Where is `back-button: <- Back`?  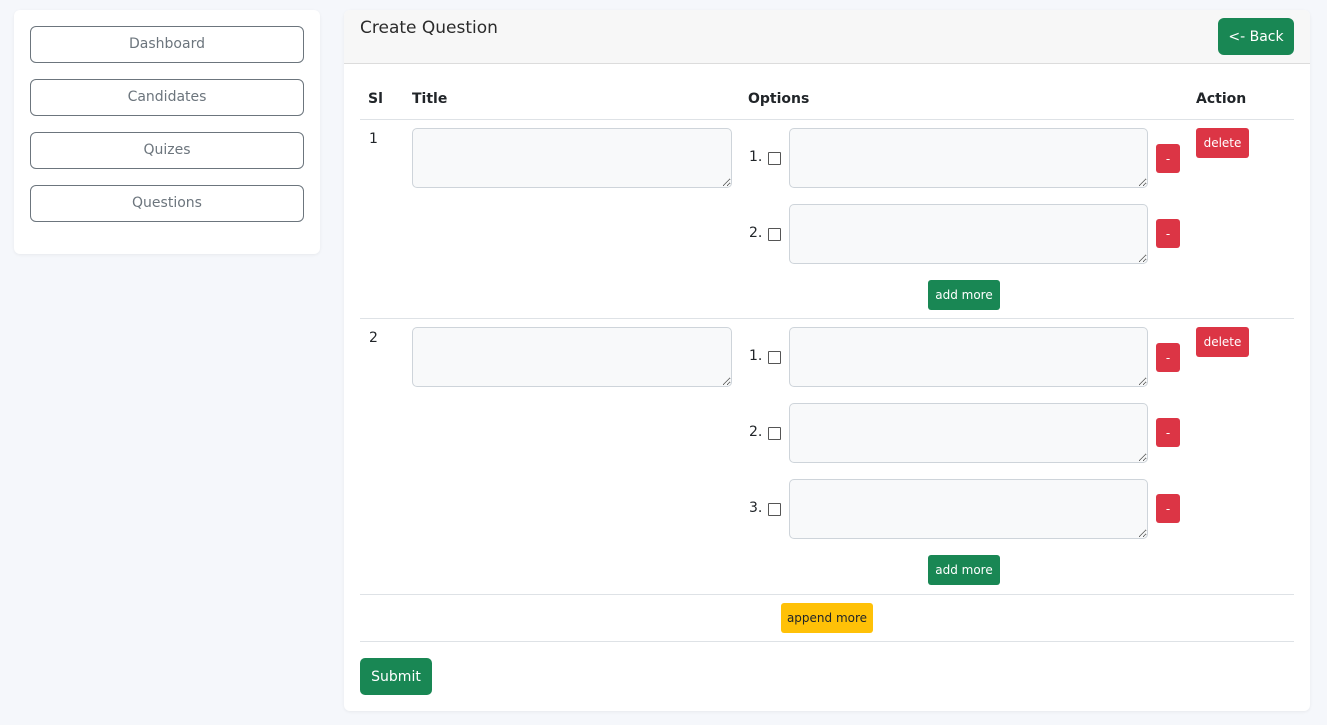 back-button: <- Back is located at coordinates (1256, 36).